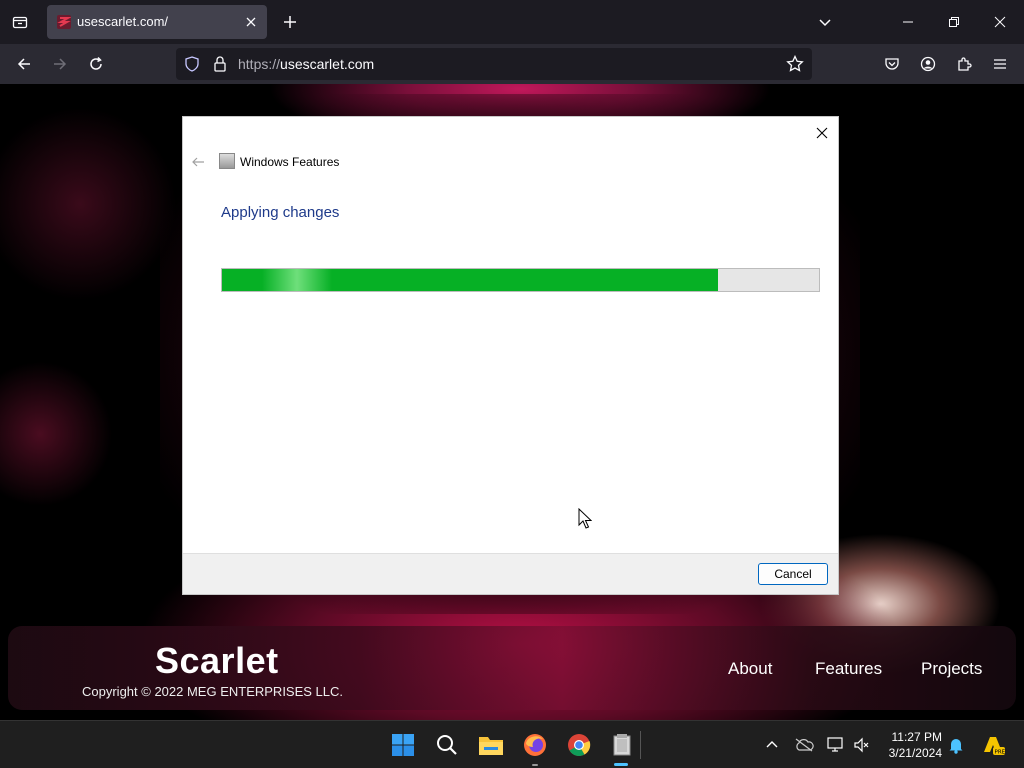 The height and width of the screenshot is (768, 1024). What do you see at coordinates (795, 66) in the screenshot?
I see `bookmark-star-icon` at bounding box center [795, 66].